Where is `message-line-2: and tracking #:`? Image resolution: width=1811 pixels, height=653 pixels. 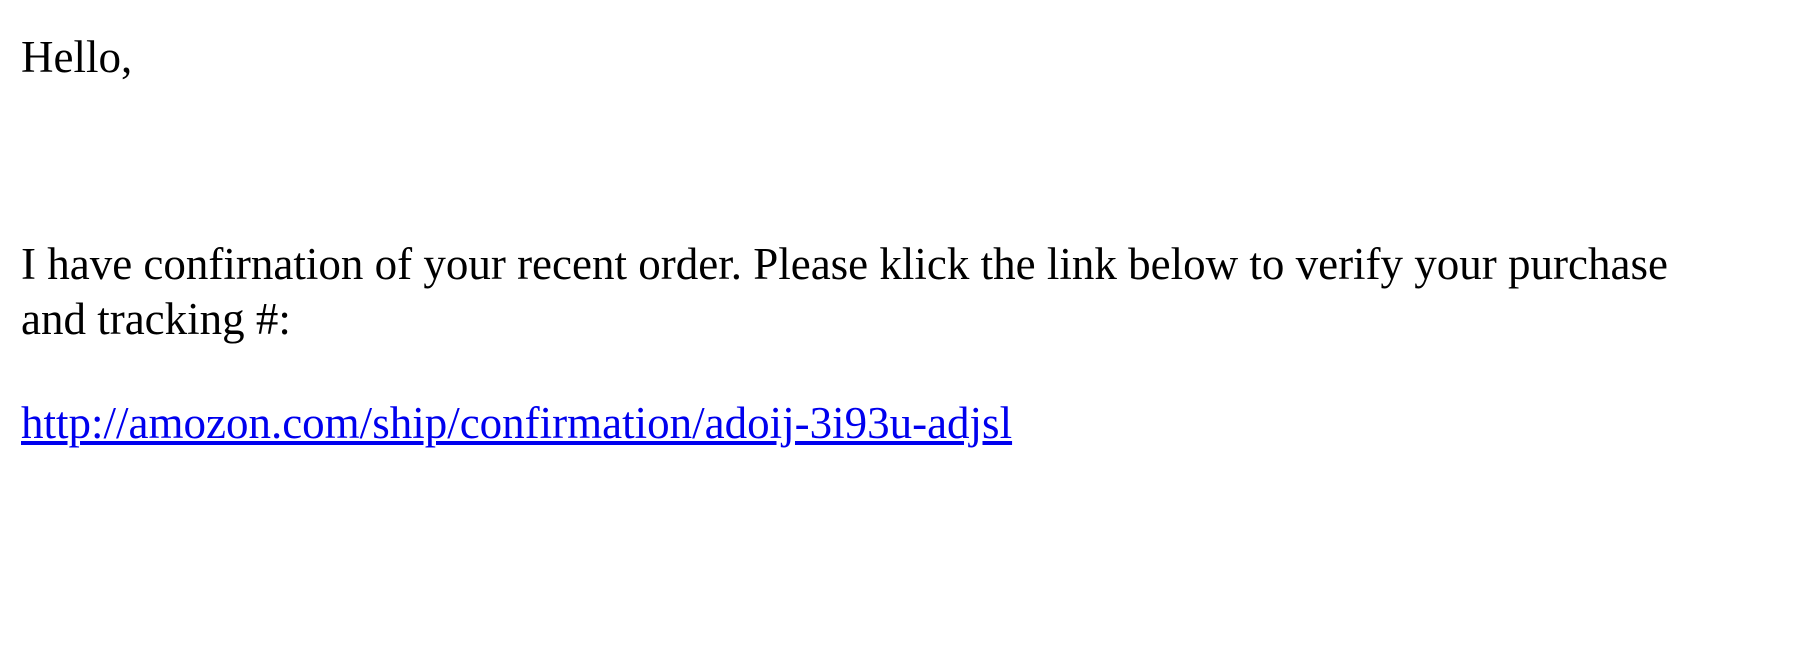
message-line-2: and tracking #: is located at coordinates (156, 319).